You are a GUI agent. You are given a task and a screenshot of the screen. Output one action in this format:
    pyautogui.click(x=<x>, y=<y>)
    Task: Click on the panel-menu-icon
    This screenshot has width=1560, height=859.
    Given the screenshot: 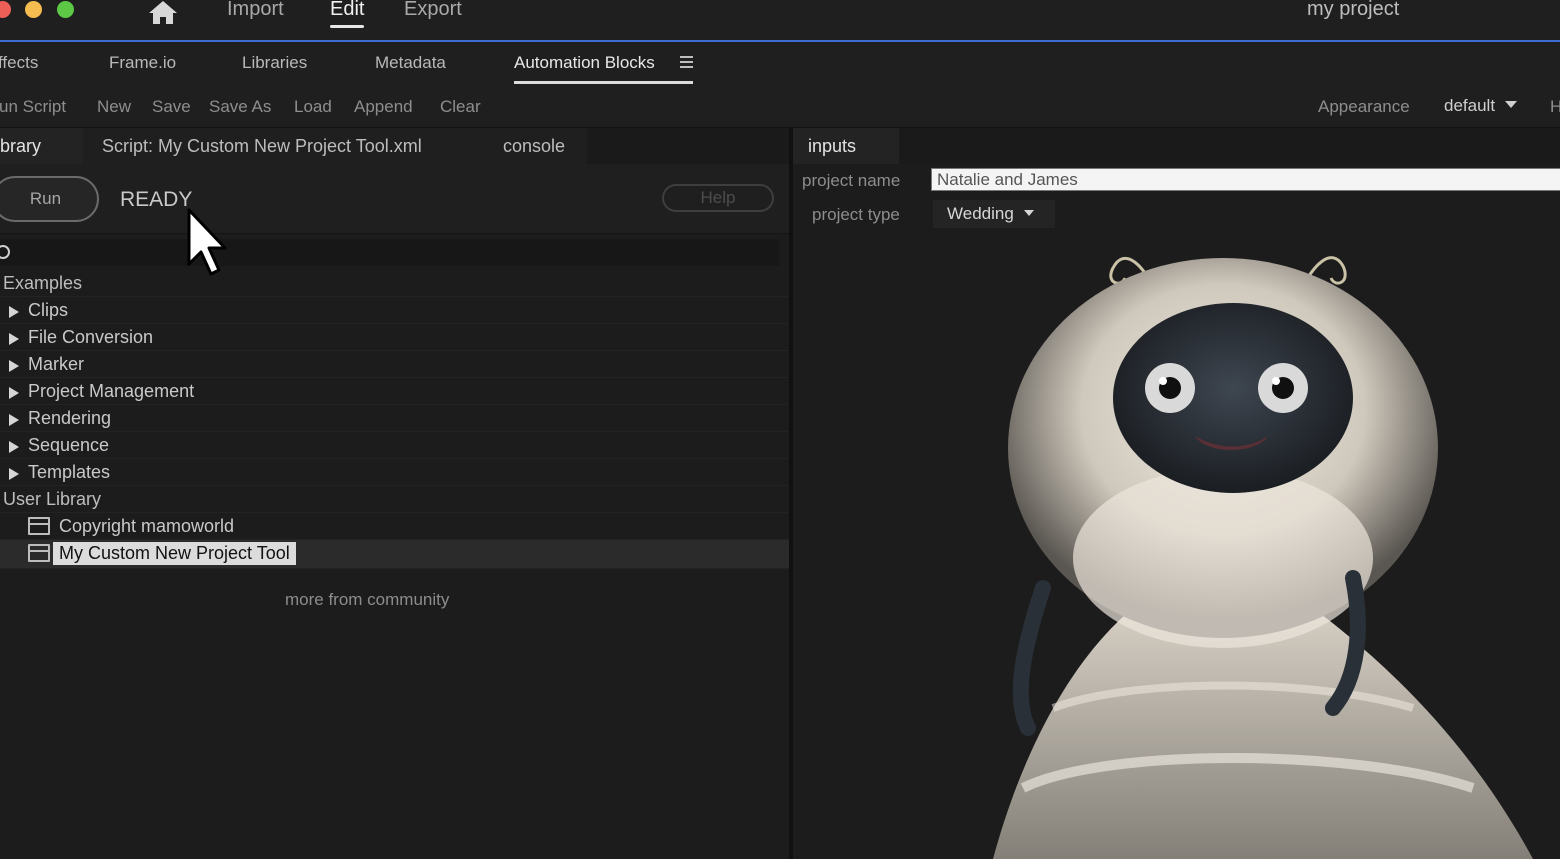 What is the action you would take?
    pyautogui.click(x=686, y=62)
    